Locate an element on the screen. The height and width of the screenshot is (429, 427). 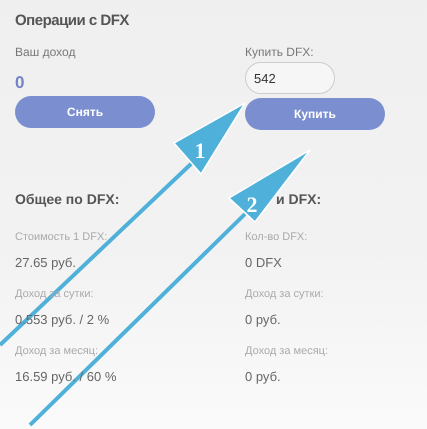
buy-label: Купить DFX: is located at coordinates (279, 52).